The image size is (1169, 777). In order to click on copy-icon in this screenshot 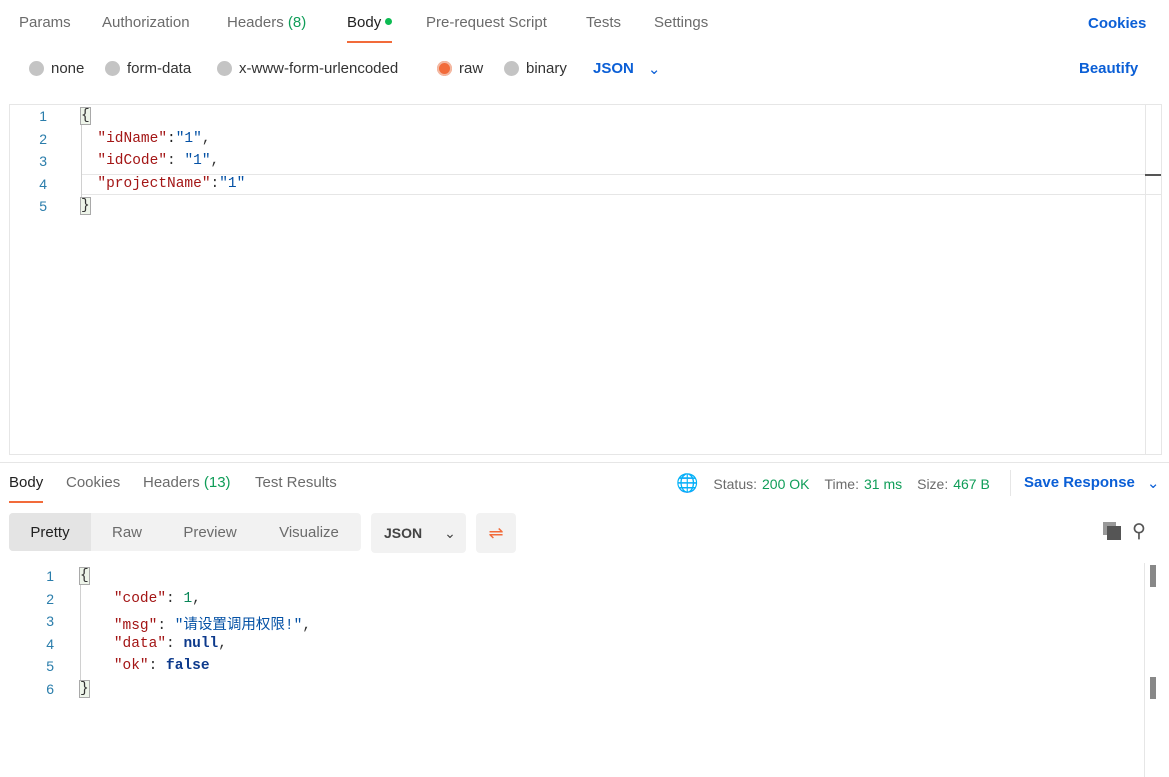, I will do `click(1112, 531)`.